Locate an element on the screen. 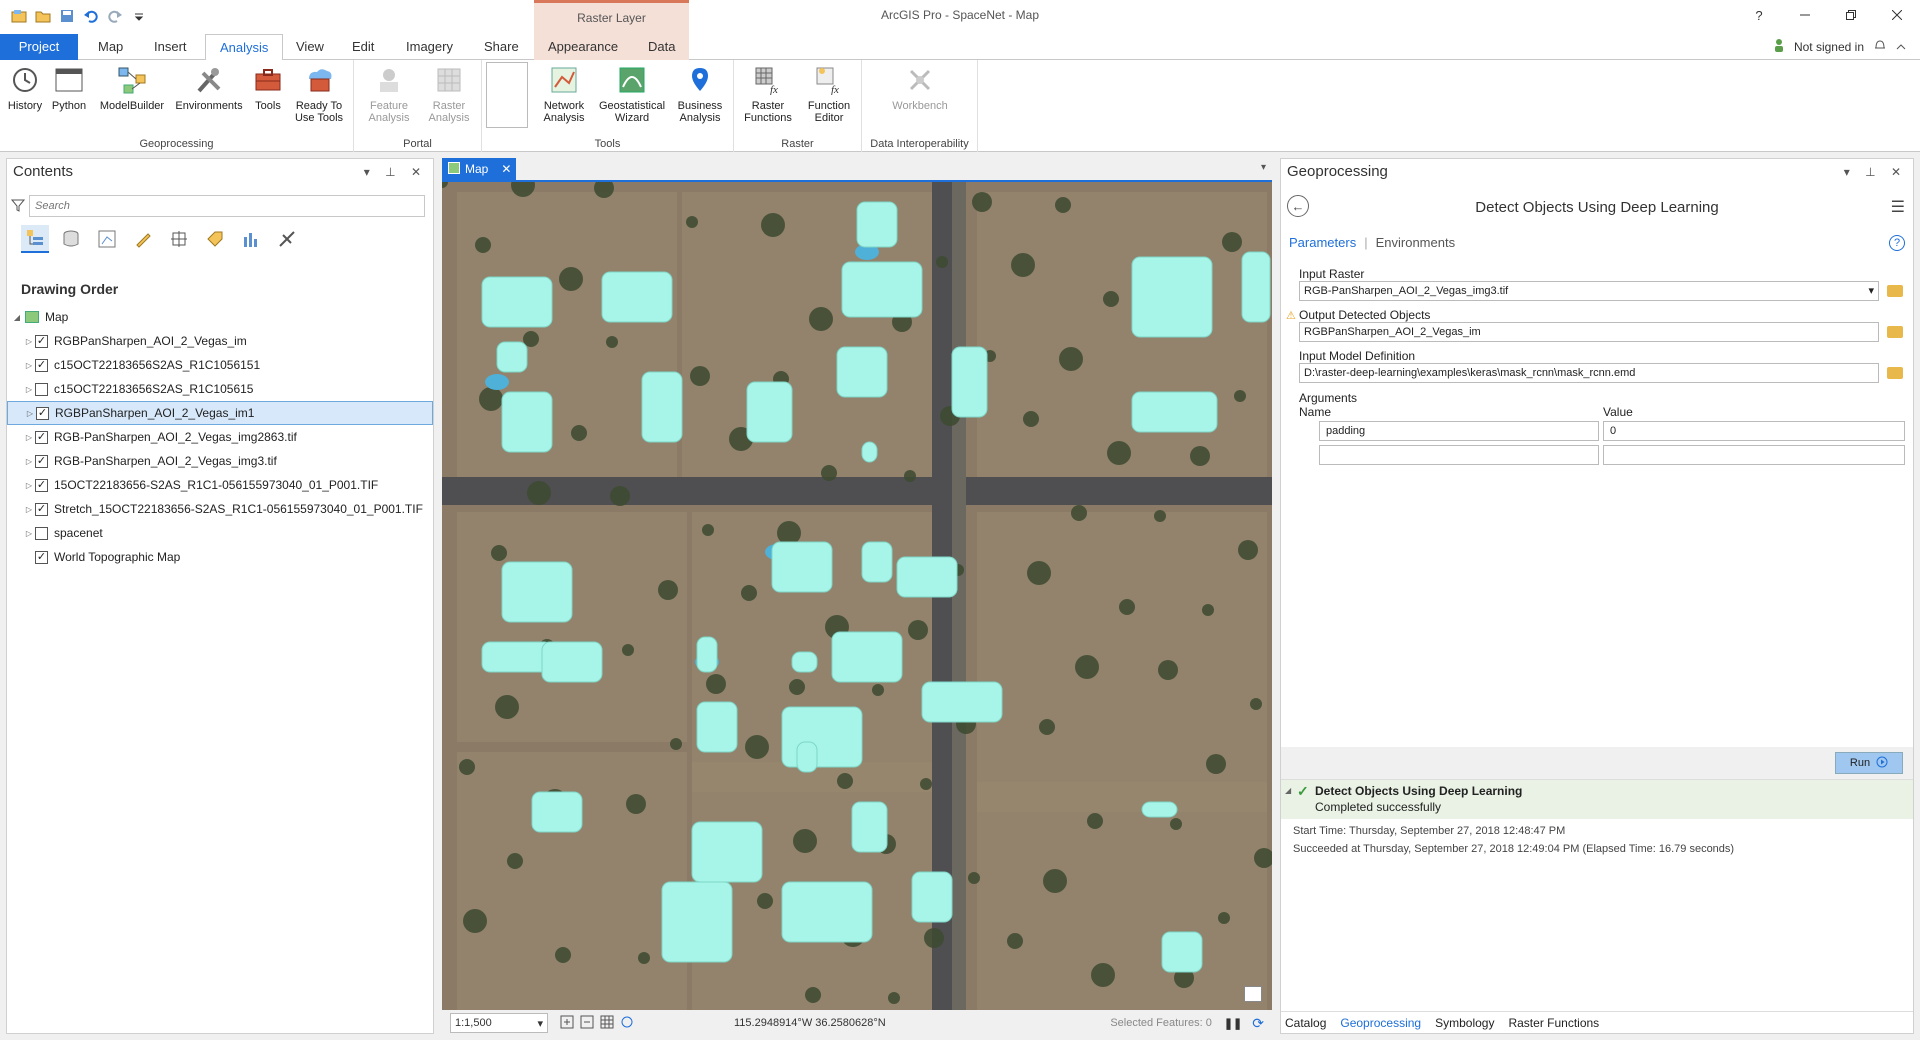 Image resolution: width=1920 pixels, height=1040 pixels. python-button: Python is located at coordinates (69, 87).